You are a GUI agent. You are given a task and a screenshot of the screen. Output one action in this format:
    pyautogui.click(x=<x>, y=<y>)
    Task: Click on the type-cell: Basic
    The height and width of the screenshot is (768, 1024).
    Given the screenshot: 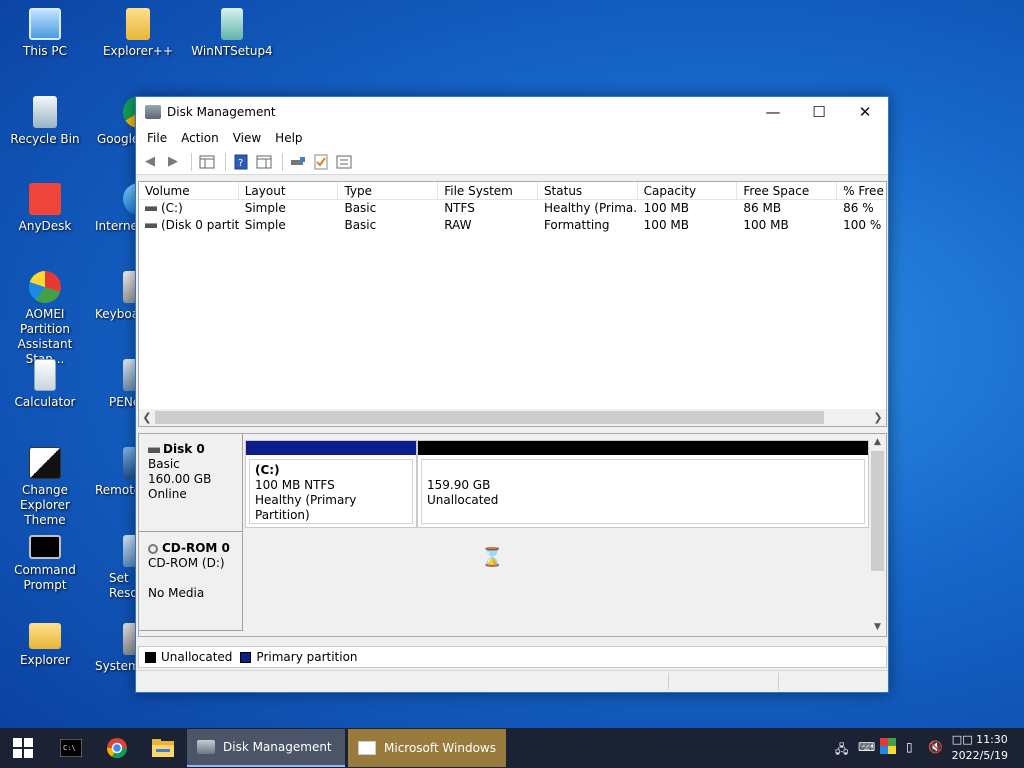 What is the action you would take?
    pyautogui.click(x=360, y=208)
    